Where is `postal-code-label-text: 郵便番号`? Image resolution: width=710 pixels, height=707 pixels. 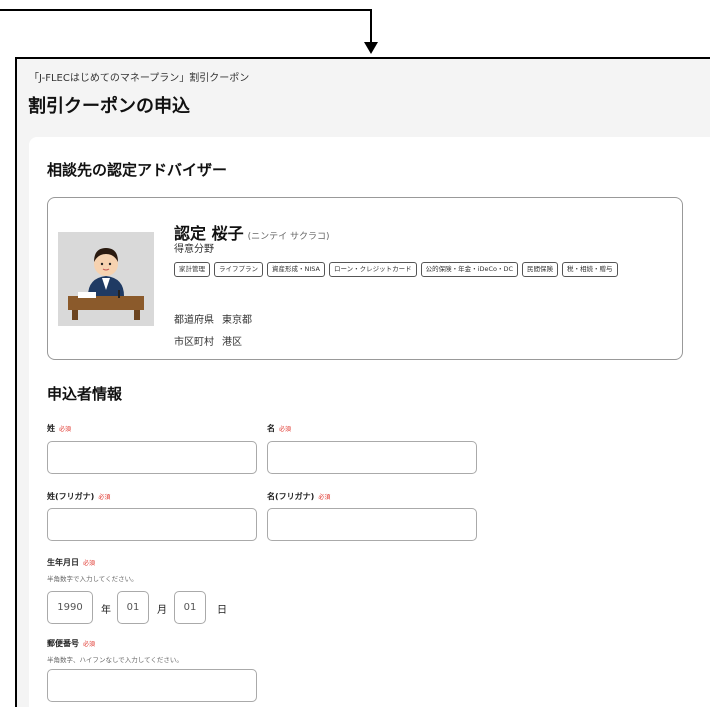 postal-code-label-text: 郵便番号 is located at coordinates (63, 643).